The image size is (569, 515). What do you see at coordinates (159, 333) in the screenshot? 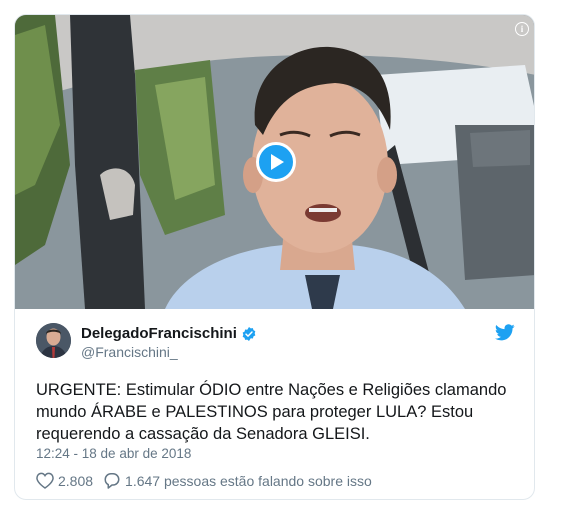
I see `display-name: DelegadoFrancischini` at bounding box center [159, 333].